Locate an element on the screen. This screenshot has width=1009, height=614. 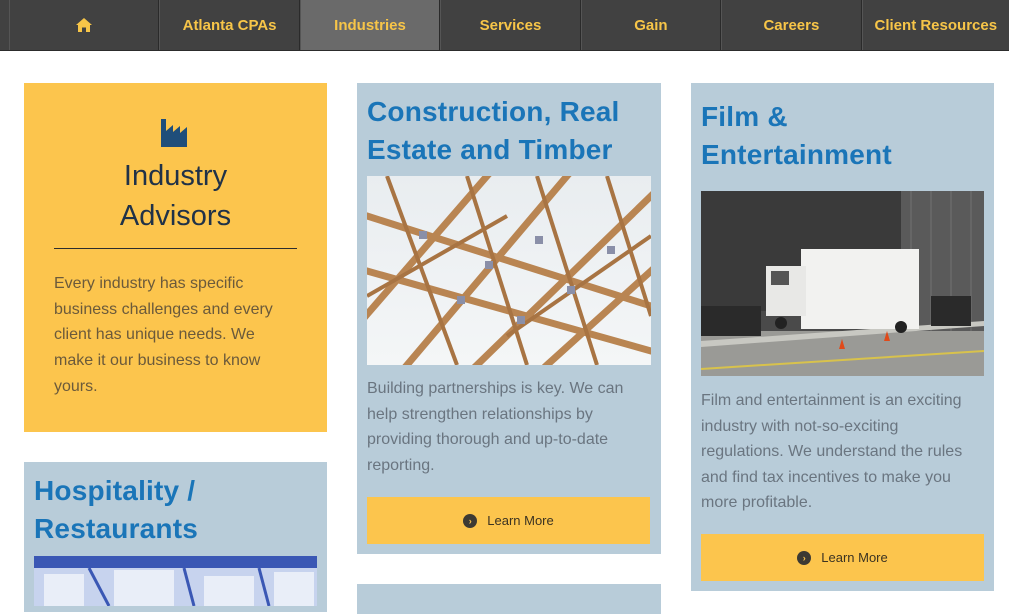
hospitality-title-line1: Hospitality / is located at coordinates (115, 490).